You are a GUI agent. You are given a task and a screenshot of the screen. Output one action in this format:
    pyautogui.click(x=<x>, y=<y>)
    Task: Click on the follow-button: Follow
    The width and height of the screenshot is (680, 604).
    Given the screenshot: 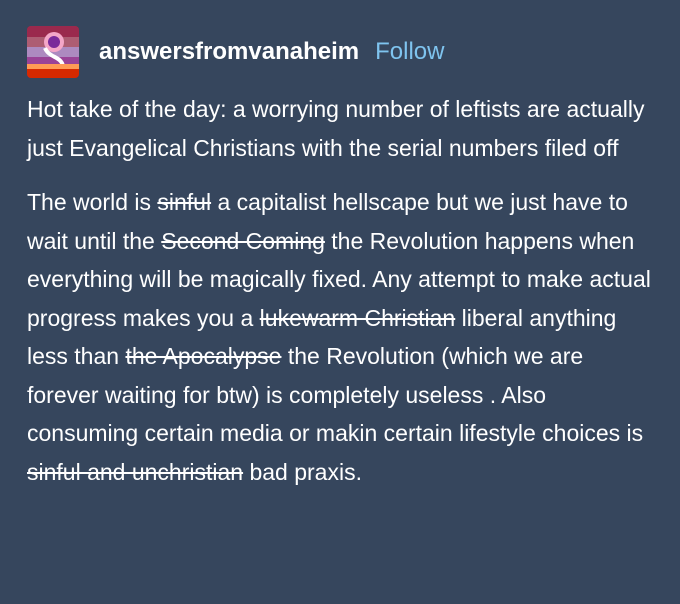 What is the action you would take?
    pyautogui.click(x=409, y=52)
    